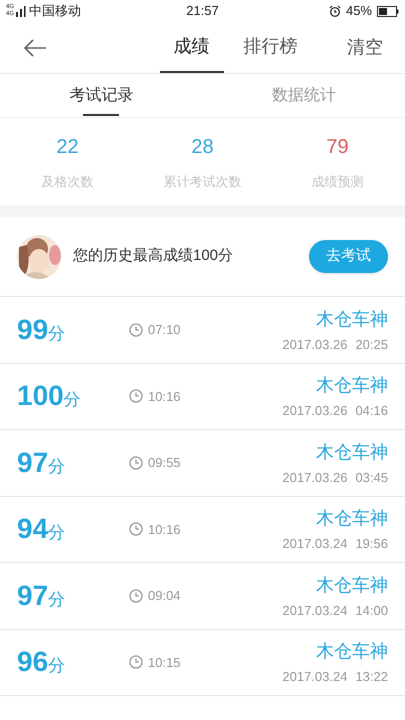 The height and width of the screenshot is (720, 405). Describe the element at coordinates (371, 411) in the screenshot. I see `record-time: 04:16` at that location.